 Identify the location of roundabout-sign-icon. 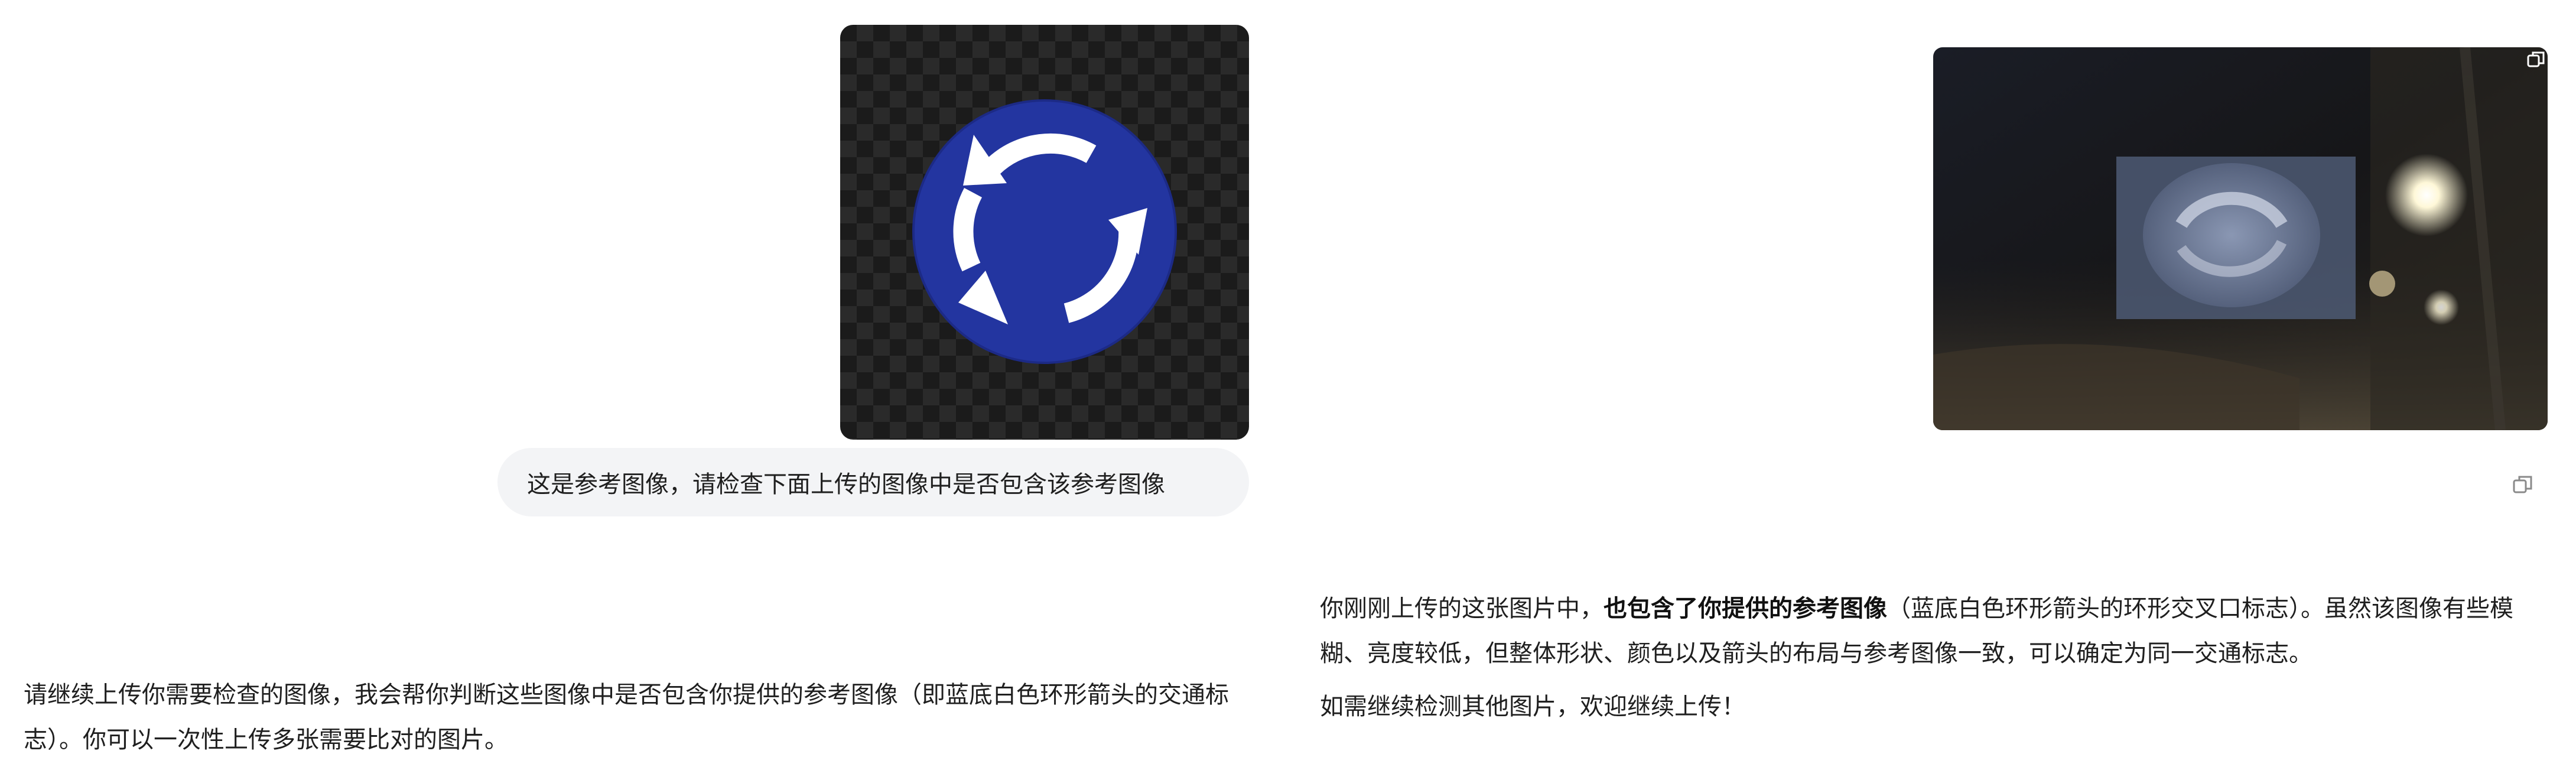
(1044, 232).